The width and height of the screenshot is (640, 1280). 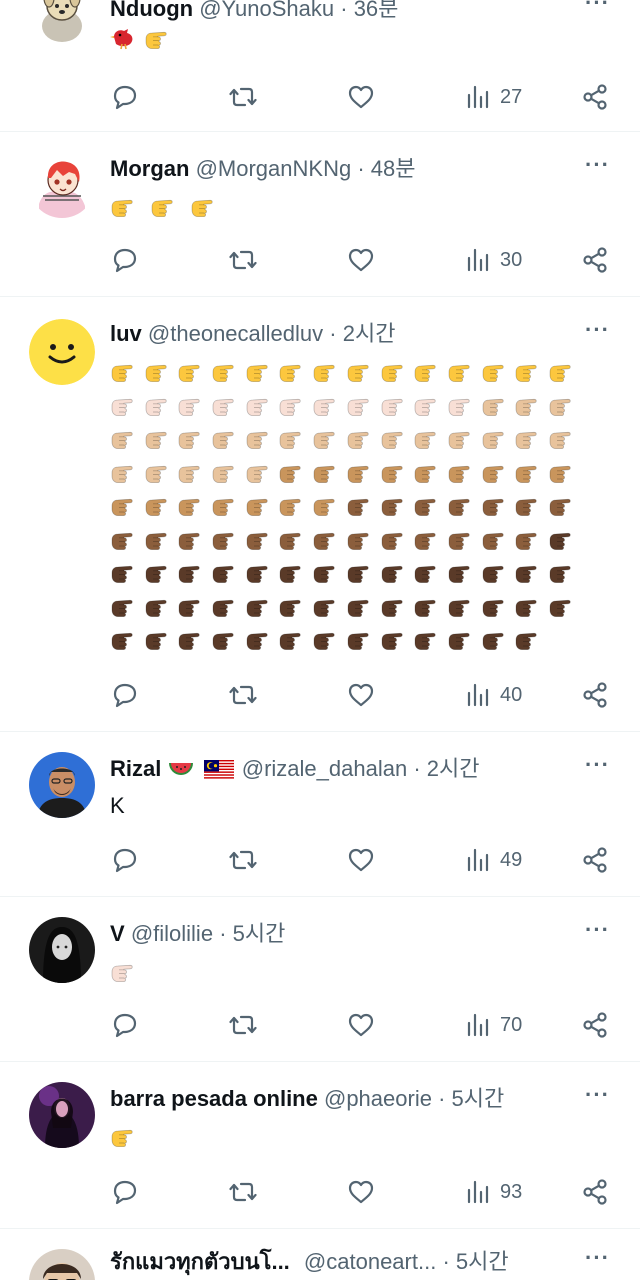 I want to click on post-1: Nduogn @YunoShaku · 36분 ··· 27, so click(x=320, y=66).